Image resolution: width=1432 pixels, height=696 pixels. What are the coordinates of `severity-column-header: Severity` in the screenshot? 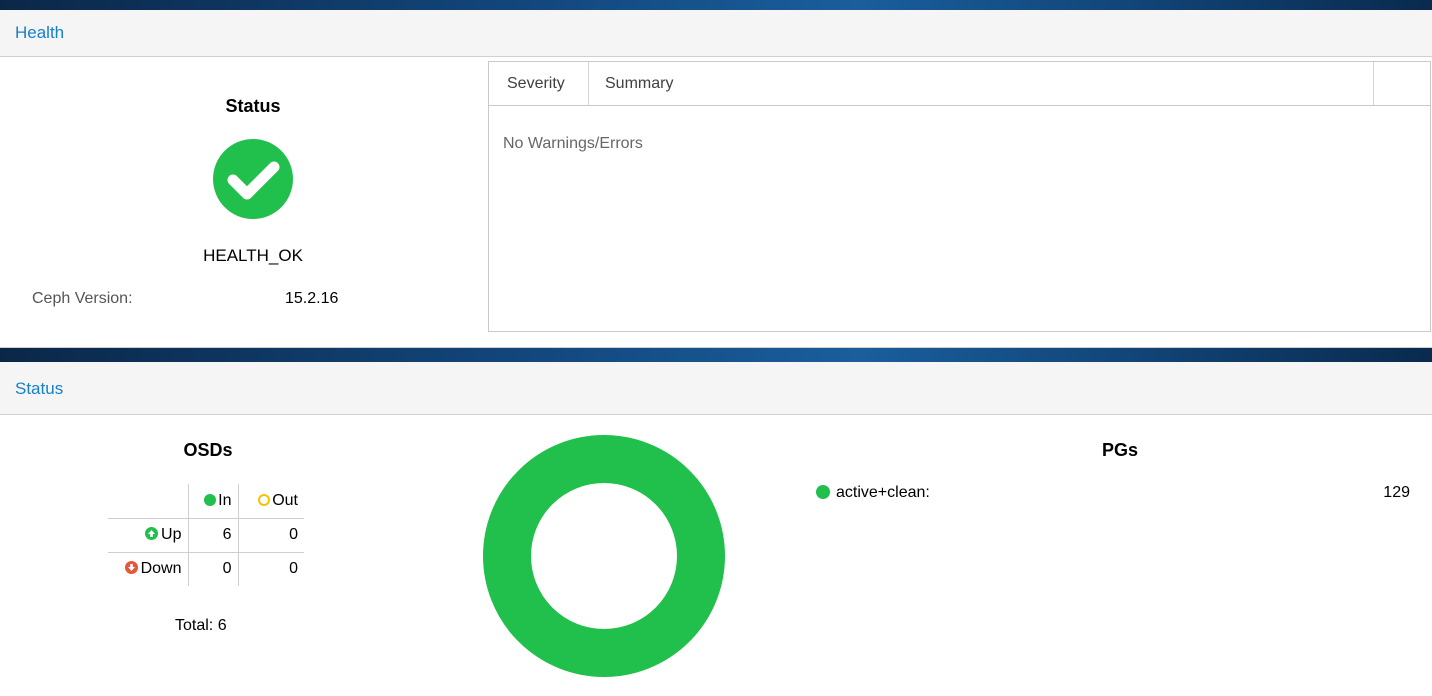 It's located at (539, 83).